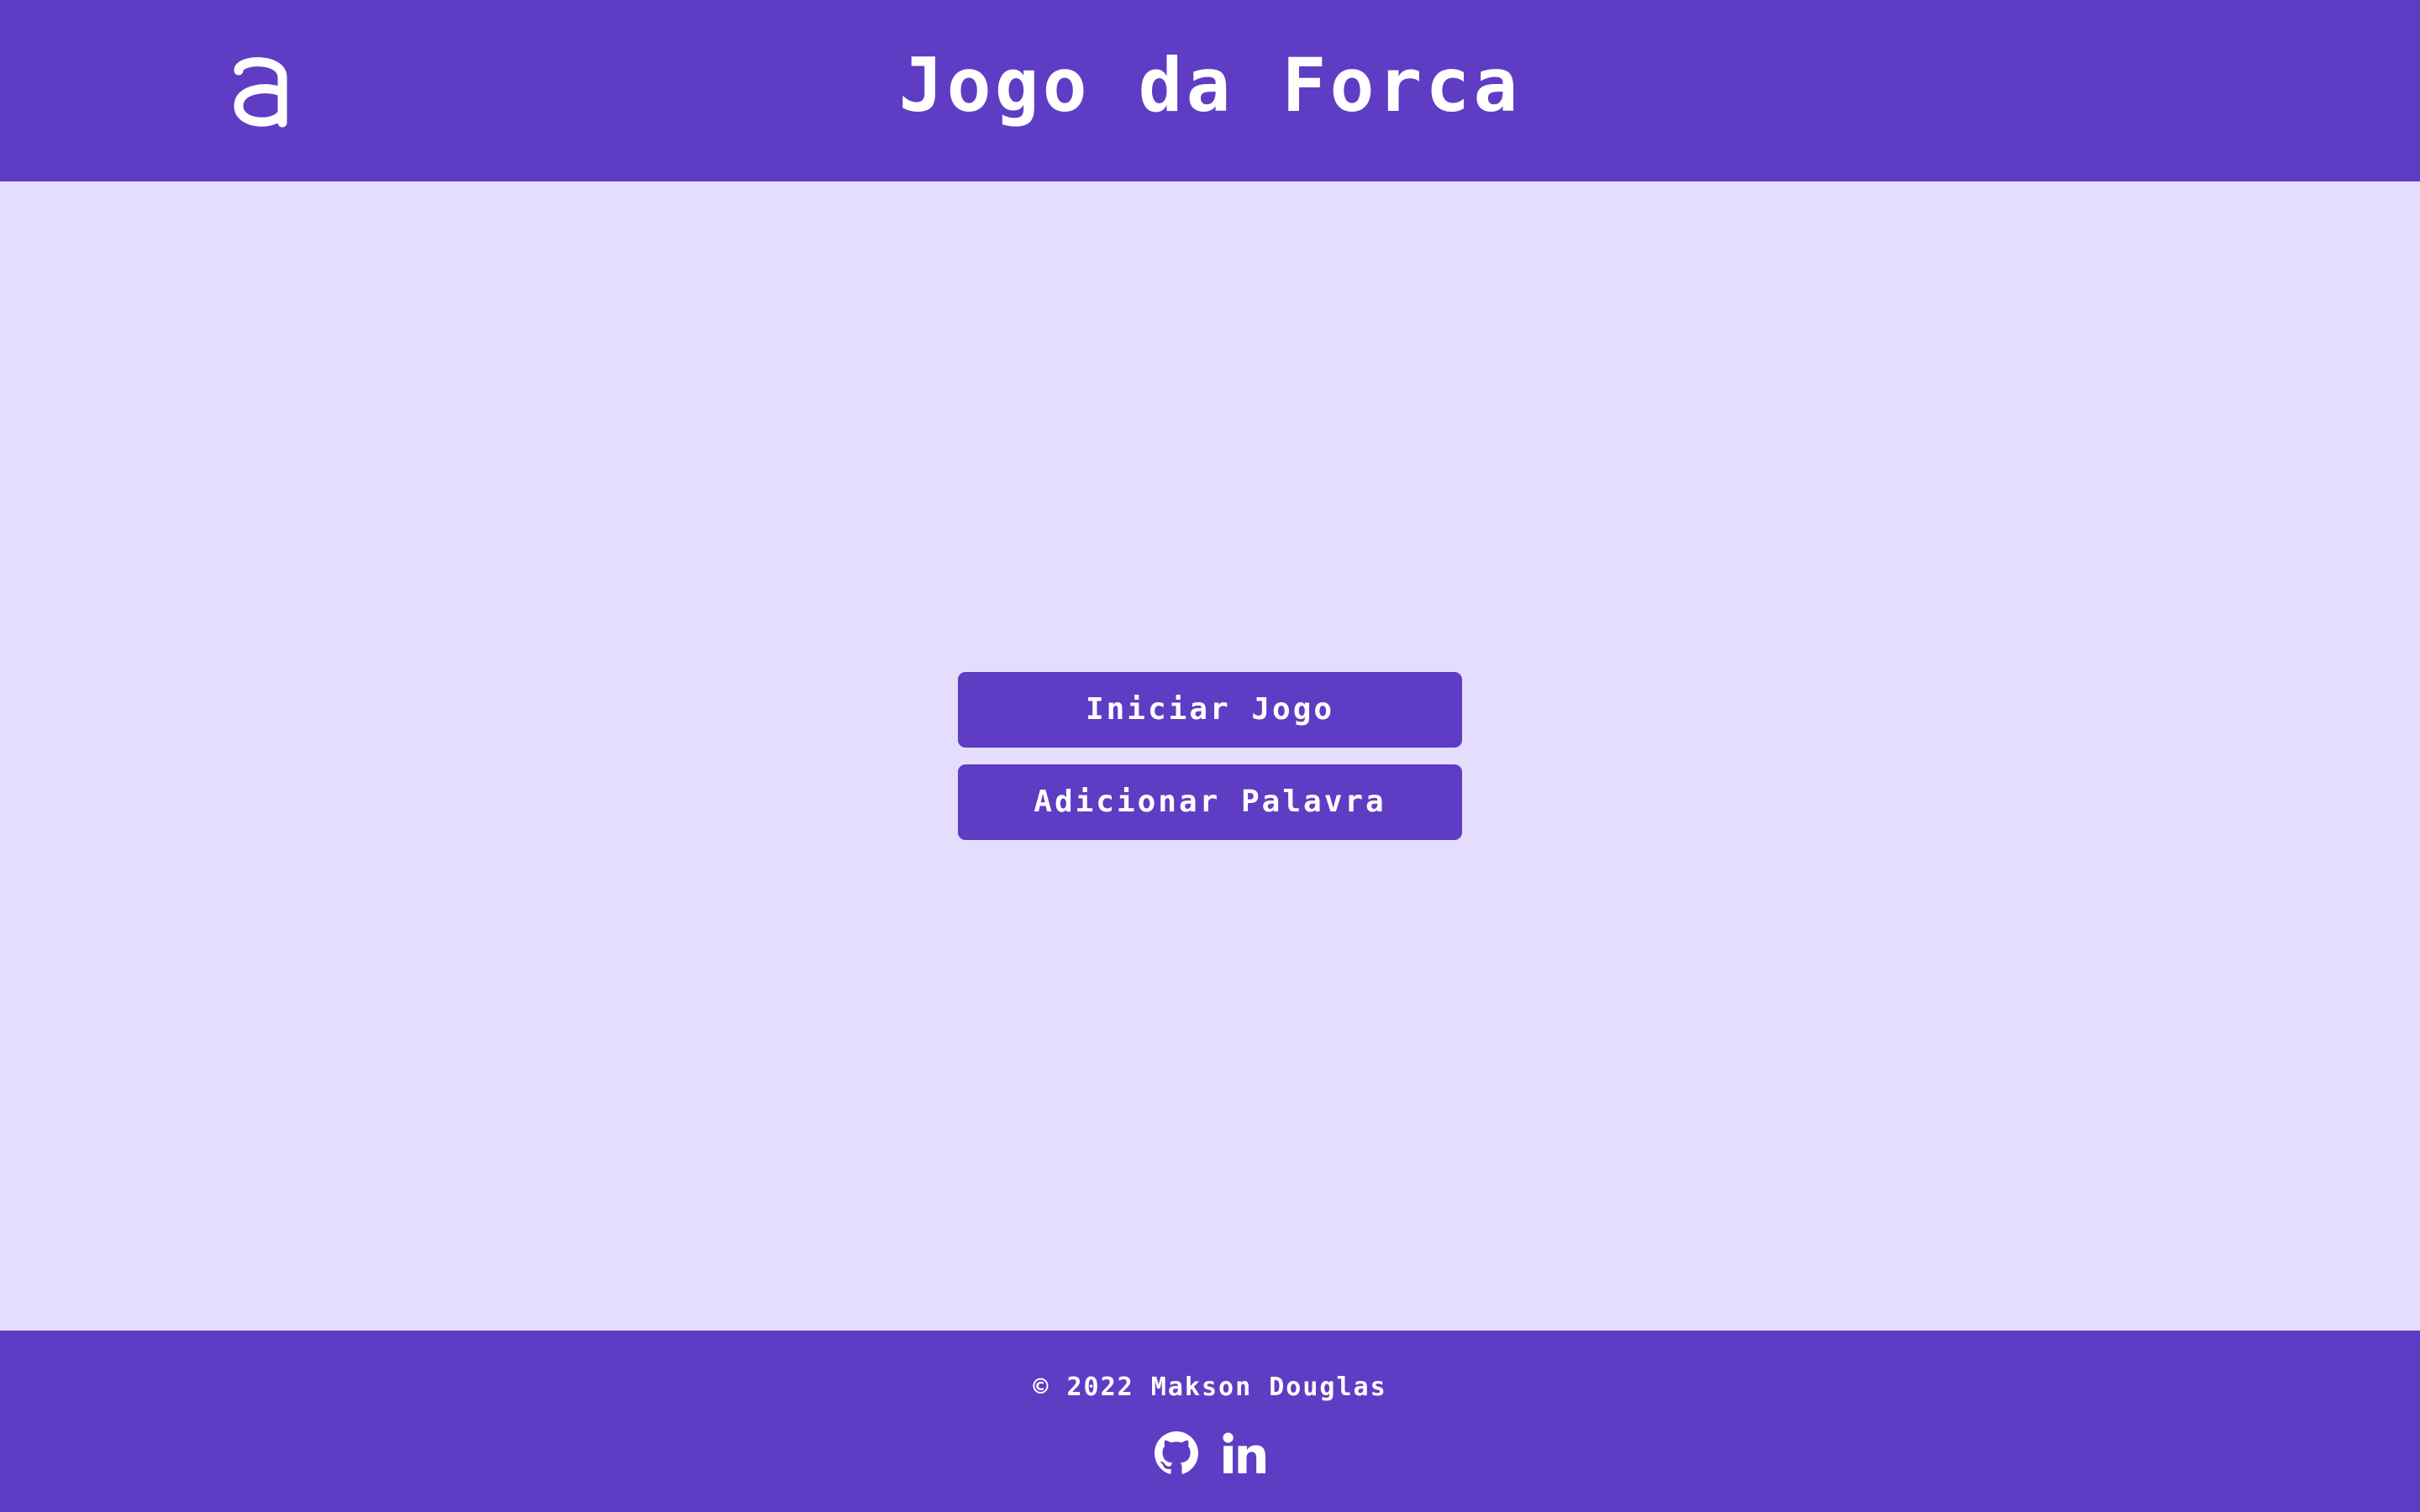 The image size is (2420, 1512). What do you see at coordinates (1210, 802) in the screenshot?
I see `add-word-button: Adicionar Palavra` at bounding box center [1210, 802].